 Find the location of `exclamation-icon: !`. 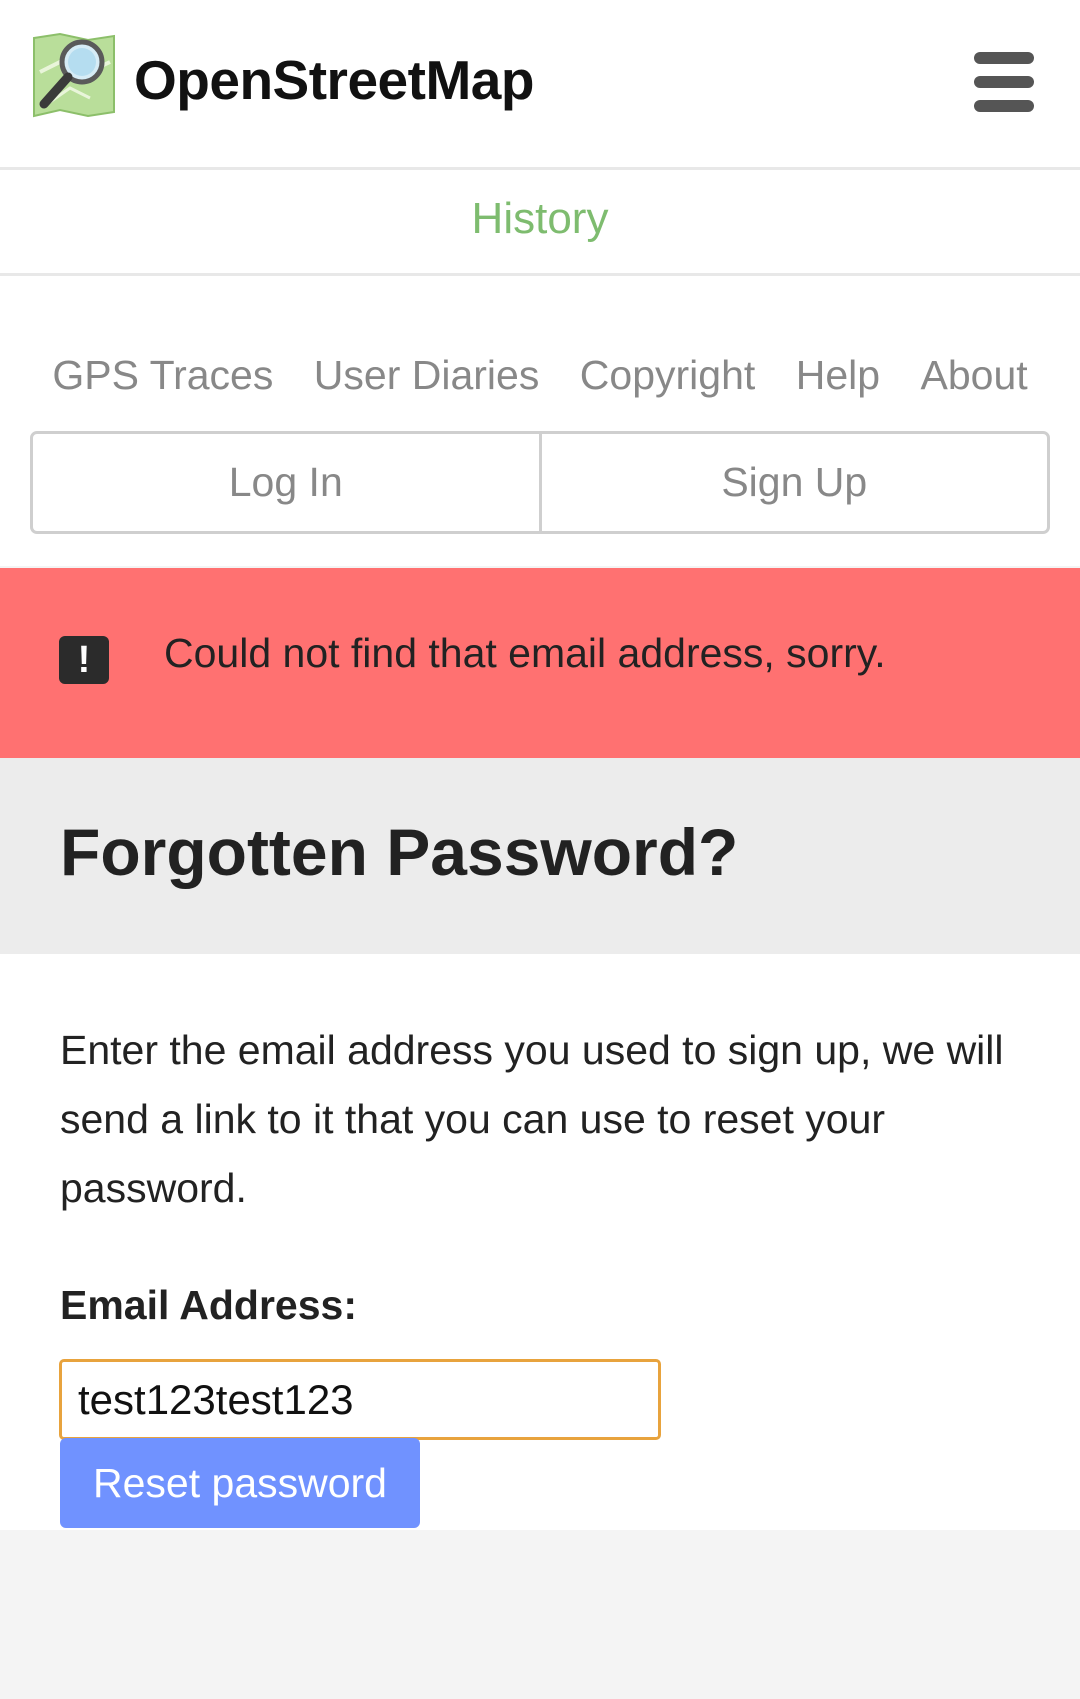

exclamation-icon: ! is located at coordinates (84, 660).